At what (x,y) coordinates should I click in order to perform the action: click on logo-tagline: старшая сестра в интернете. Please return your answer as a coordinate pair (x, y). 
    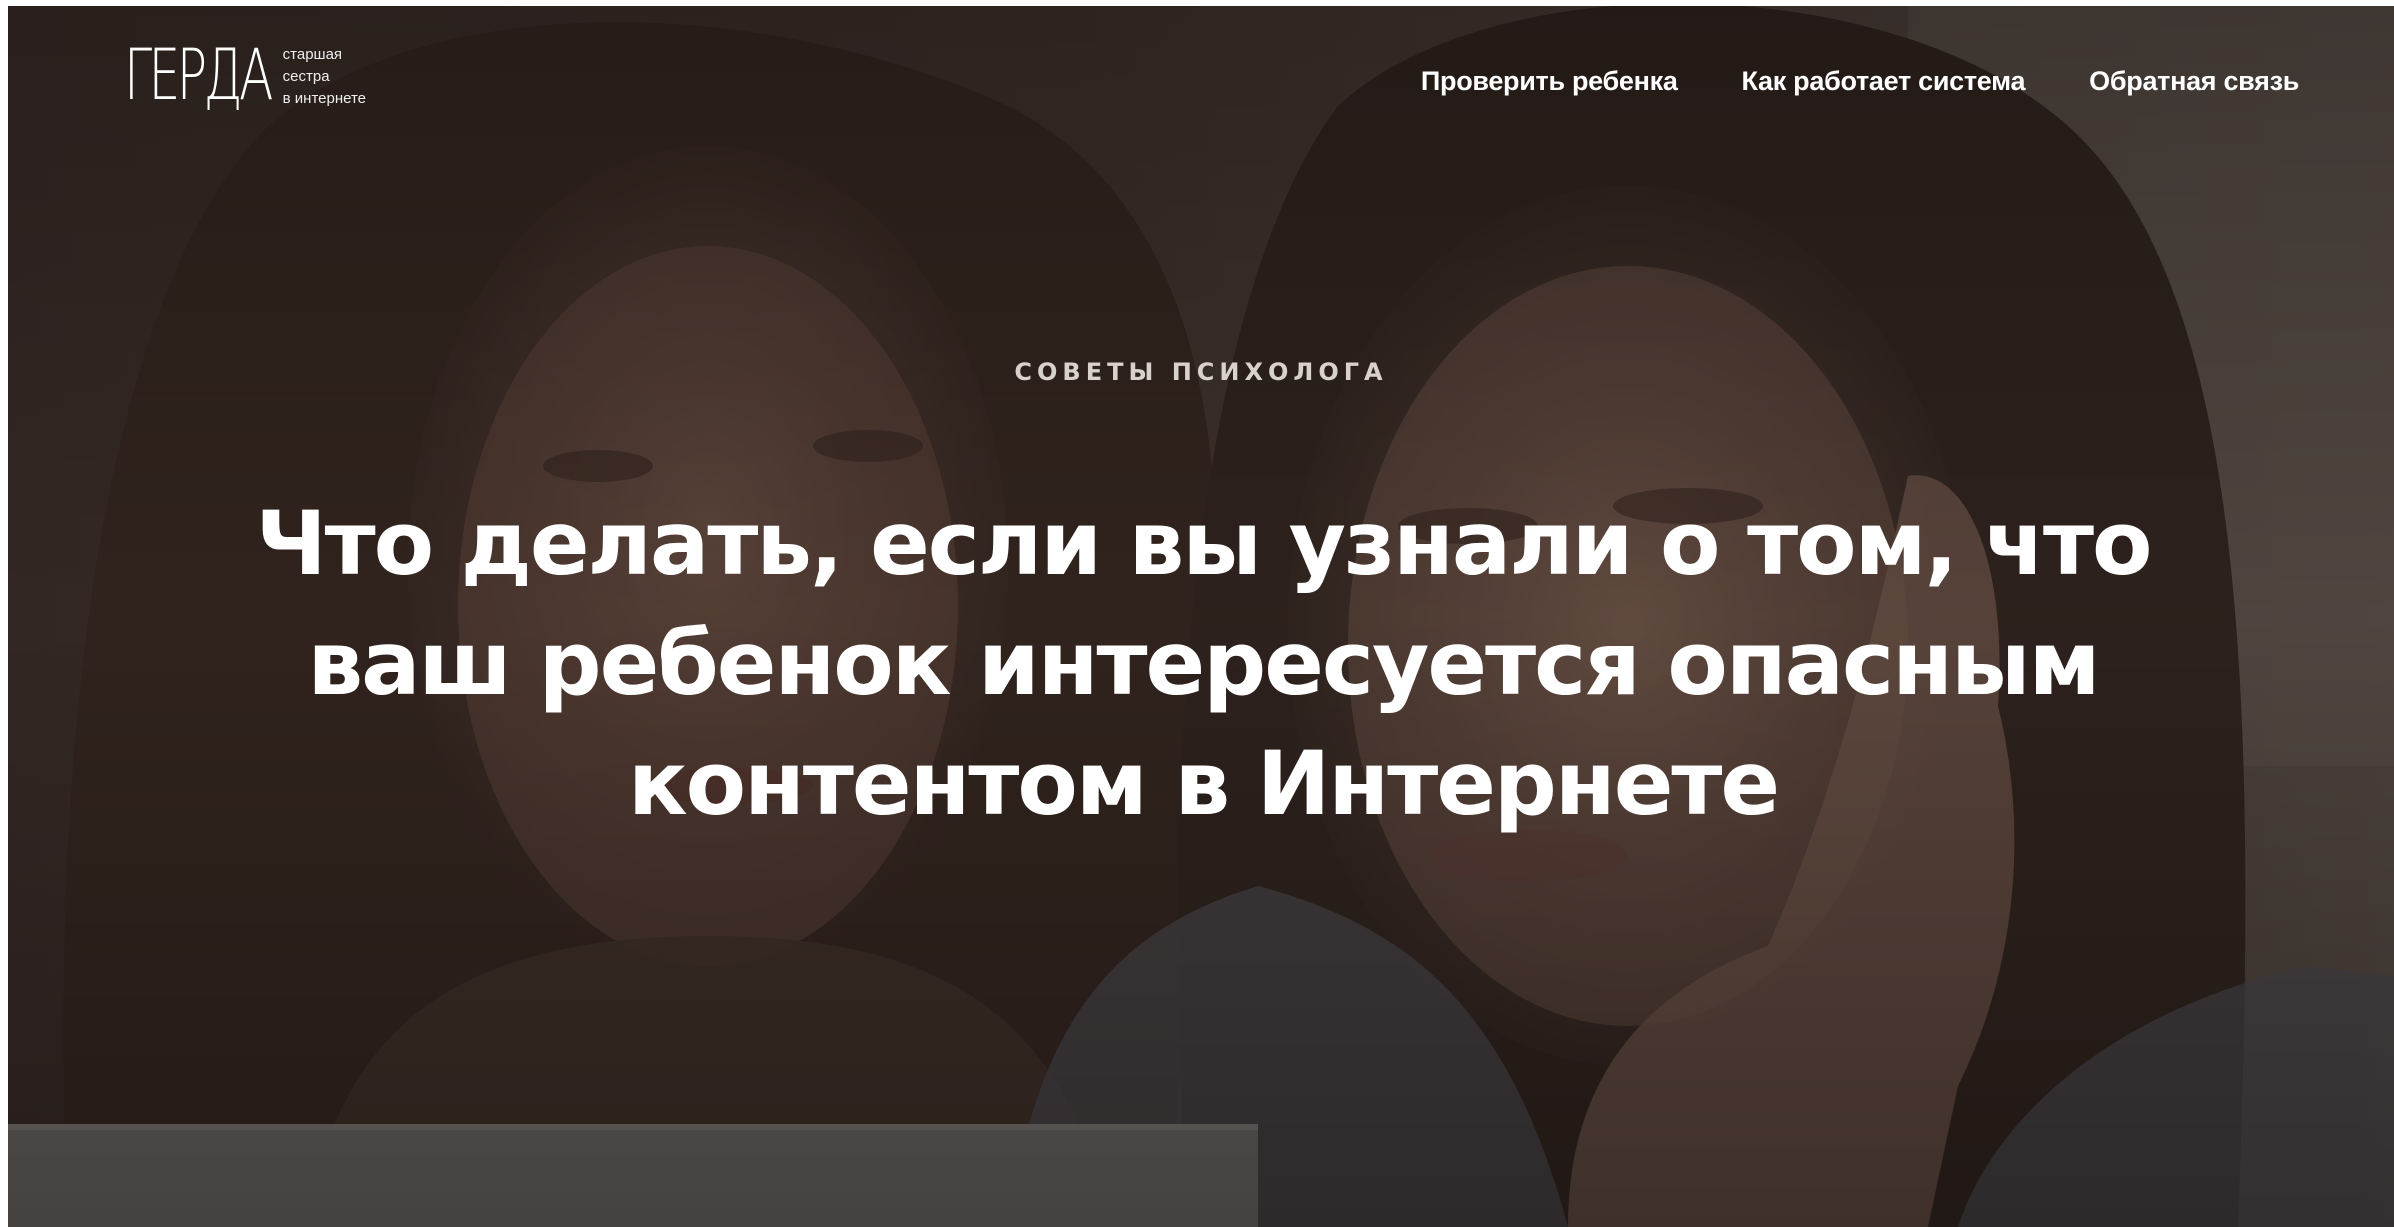
    Looking at the image, I should click on (324, 77).